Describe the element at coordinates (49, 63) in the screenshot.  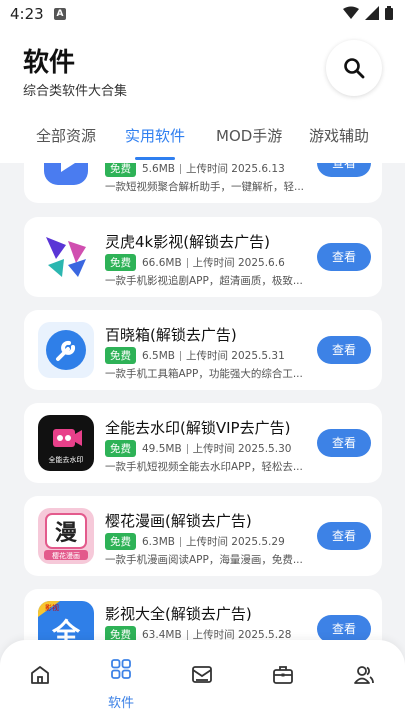
I see `page-title: 软件` at that location.